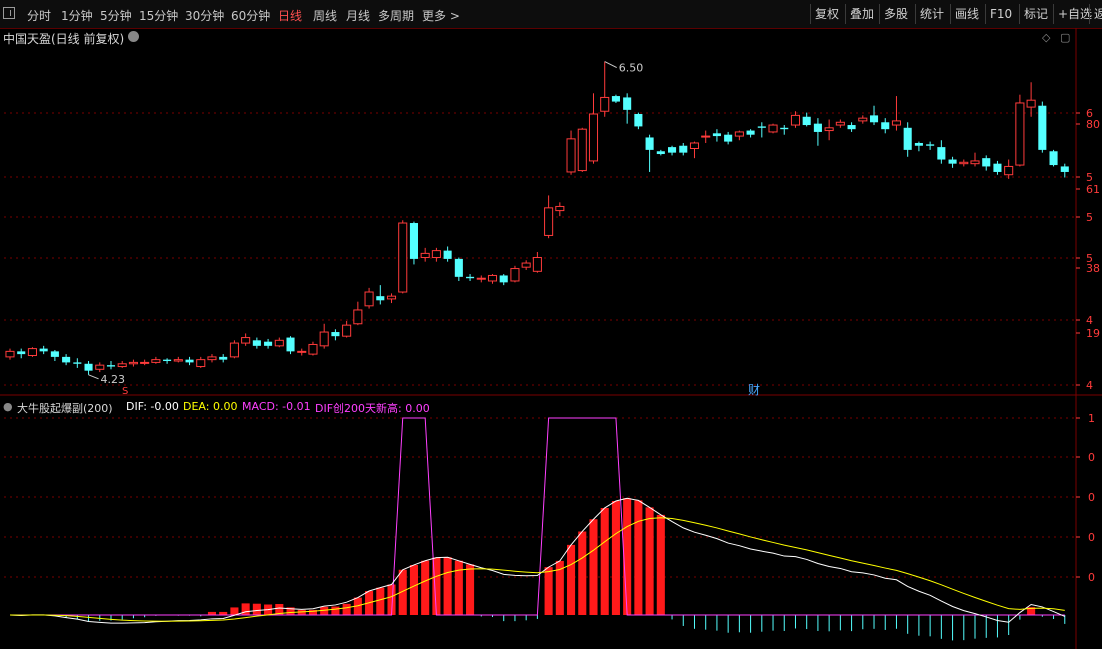 This screenshot has height=649, width=1102. I want to click on indicator-dropdown-icon: ●, so click(8, 406).